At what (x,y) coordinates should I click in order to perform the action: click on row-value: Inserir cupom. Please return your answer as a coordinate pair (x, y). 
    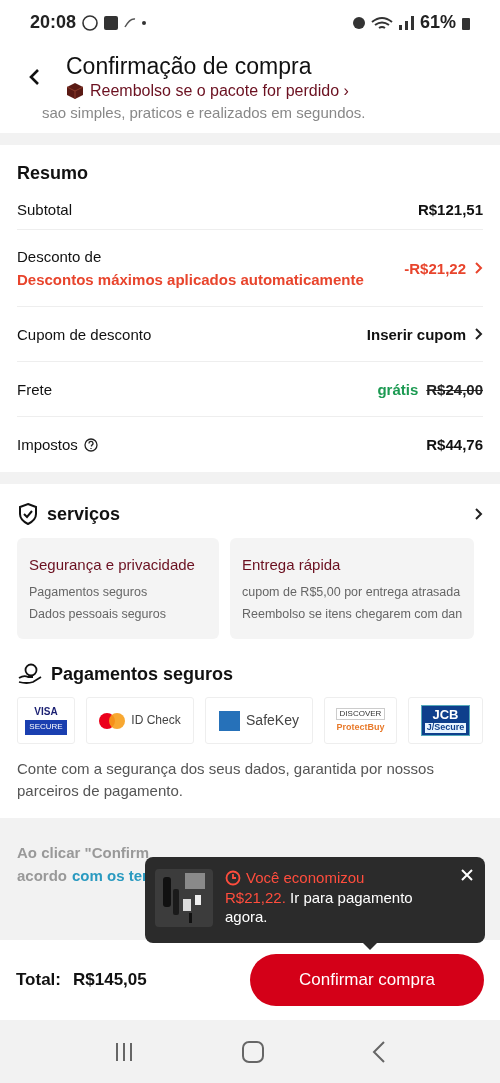
    Looking at the image, I should click on (416, 334).